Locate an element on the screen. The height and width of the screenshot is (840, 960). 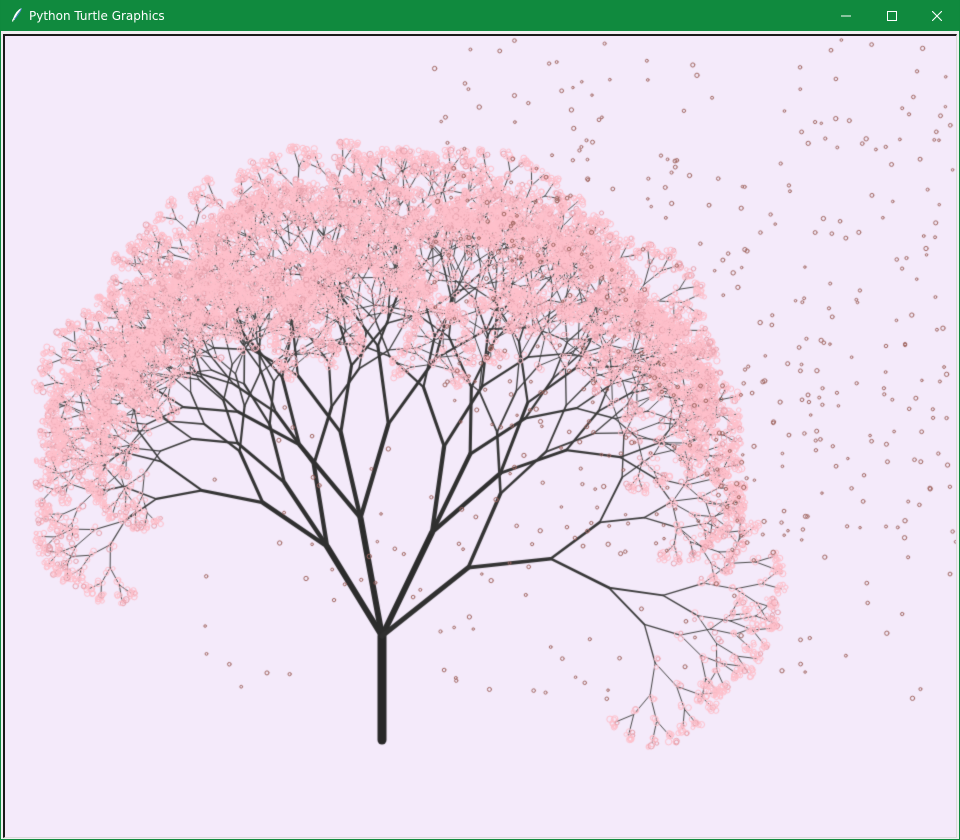
title-bar: Python Turtle Graphics is located at coordinates (480, 15).